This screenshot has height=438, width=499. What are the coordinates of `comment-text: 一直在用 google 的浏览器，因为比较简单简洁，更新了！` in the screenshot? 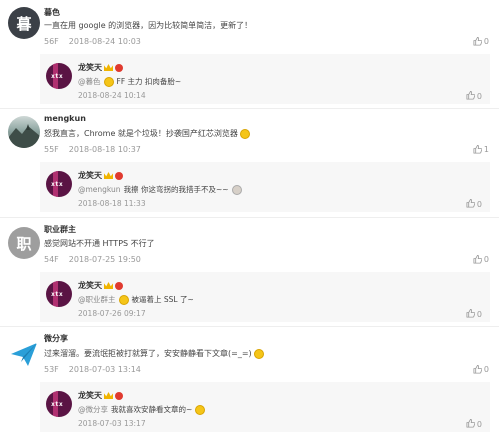 It's located at (148, 25).